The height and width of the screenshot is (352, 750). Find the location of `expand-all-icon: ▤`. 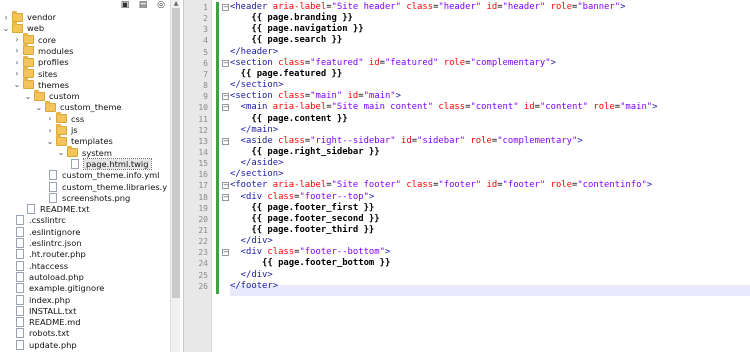

expand-all-icon: ▤ is located at coordinates (143, 5).